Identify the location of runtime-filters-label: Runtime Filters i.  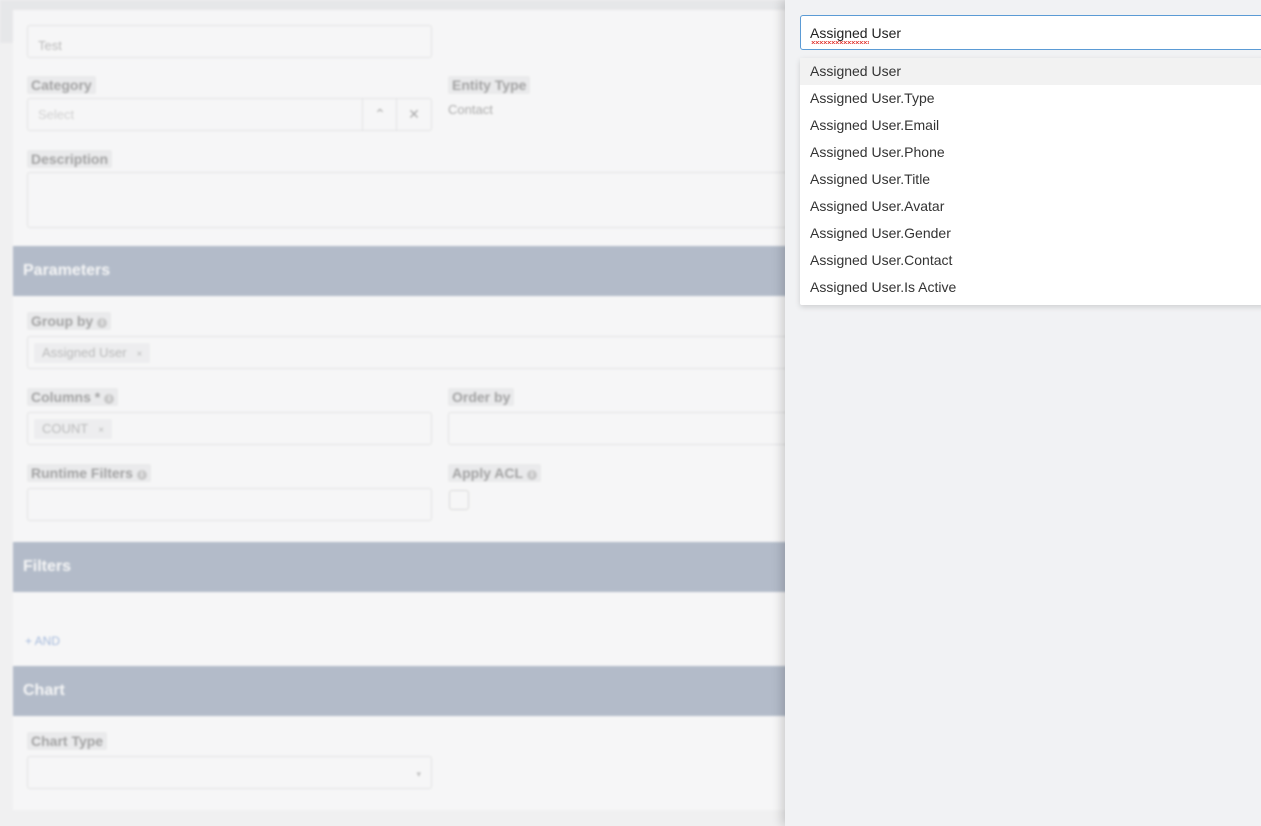
(89, 473).